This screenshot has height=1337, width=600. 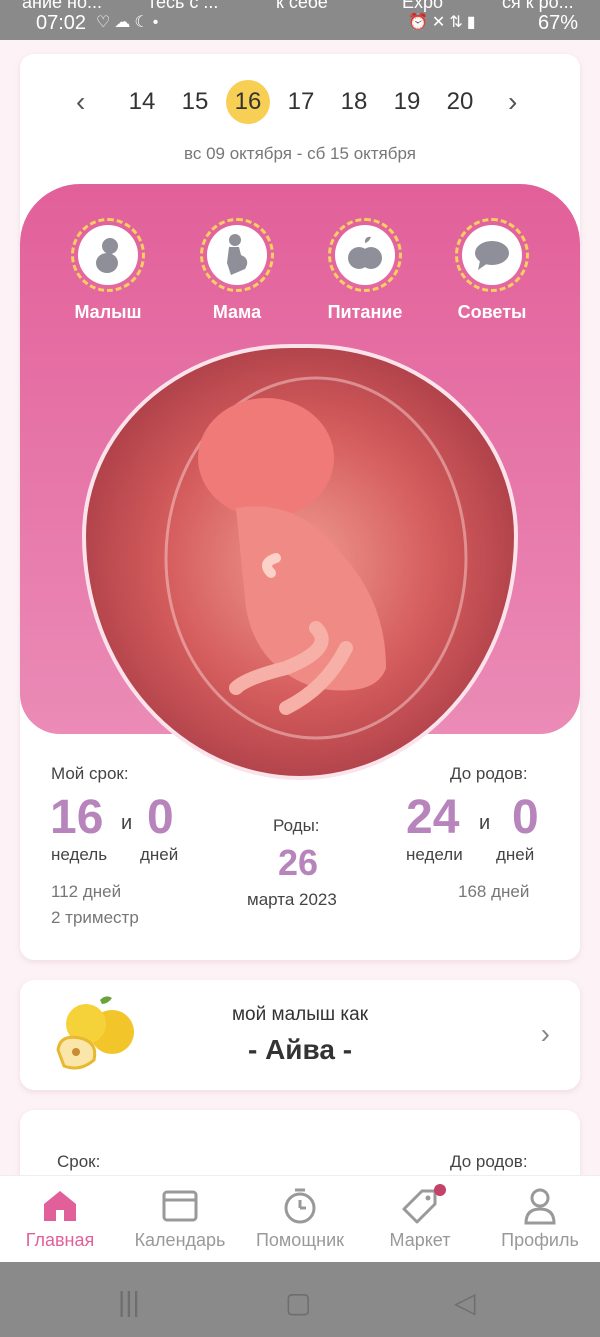 What do you see at coordinates (237, 312) in the screenshot?
I see `category-label: Мама` at bounding box center [237, 312].